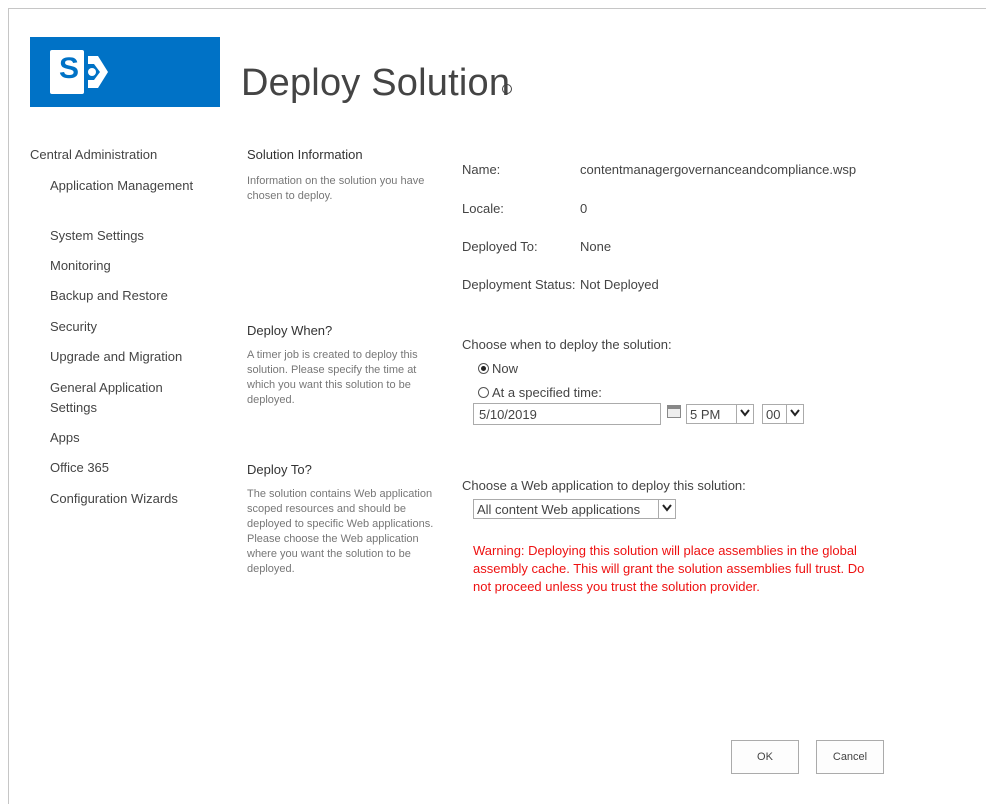 The width and height of the screenshot is (986, 804). I want to click on deployment-status-value: Not Deployed, so click(619, 284).